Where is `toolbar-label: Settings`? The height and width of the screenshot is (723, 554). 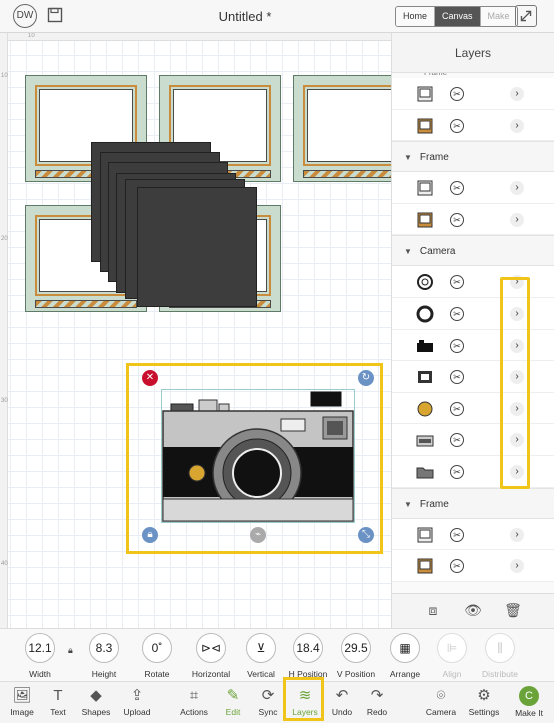 toolbar-label: Settings is located at coordinates (484, 712).